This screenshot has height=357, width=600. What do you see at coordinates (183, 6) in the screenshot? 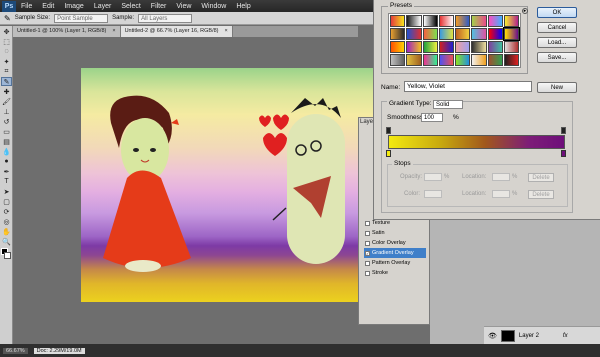
I see `menu-view: View` at bounding box center [183, 6].